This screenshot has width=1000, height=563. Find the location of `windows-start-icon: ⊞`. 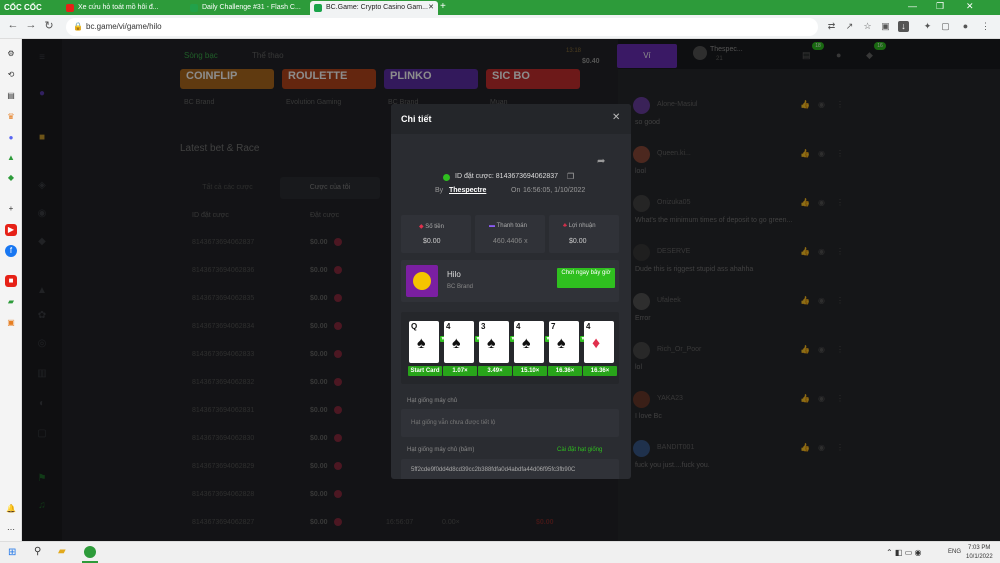

windows-start-icon: ⊞ is located at coordinates (12, 552).